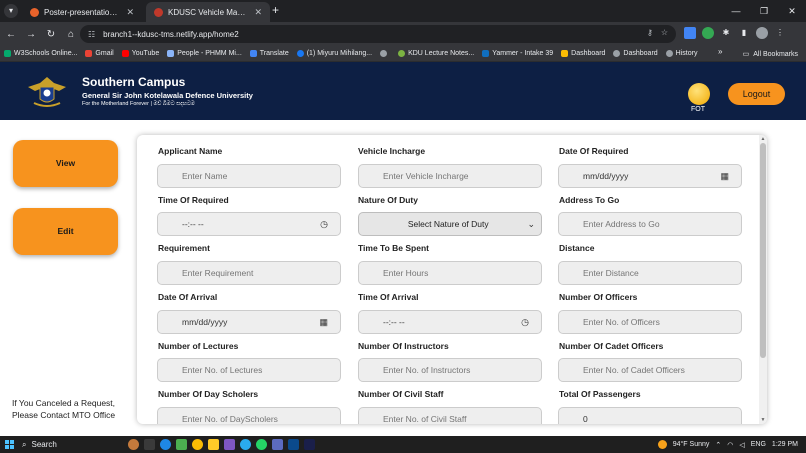 The width and height of the screenshot is (806, 453). I want to click on bookmark-label: Dashboard, so click(588, 53).